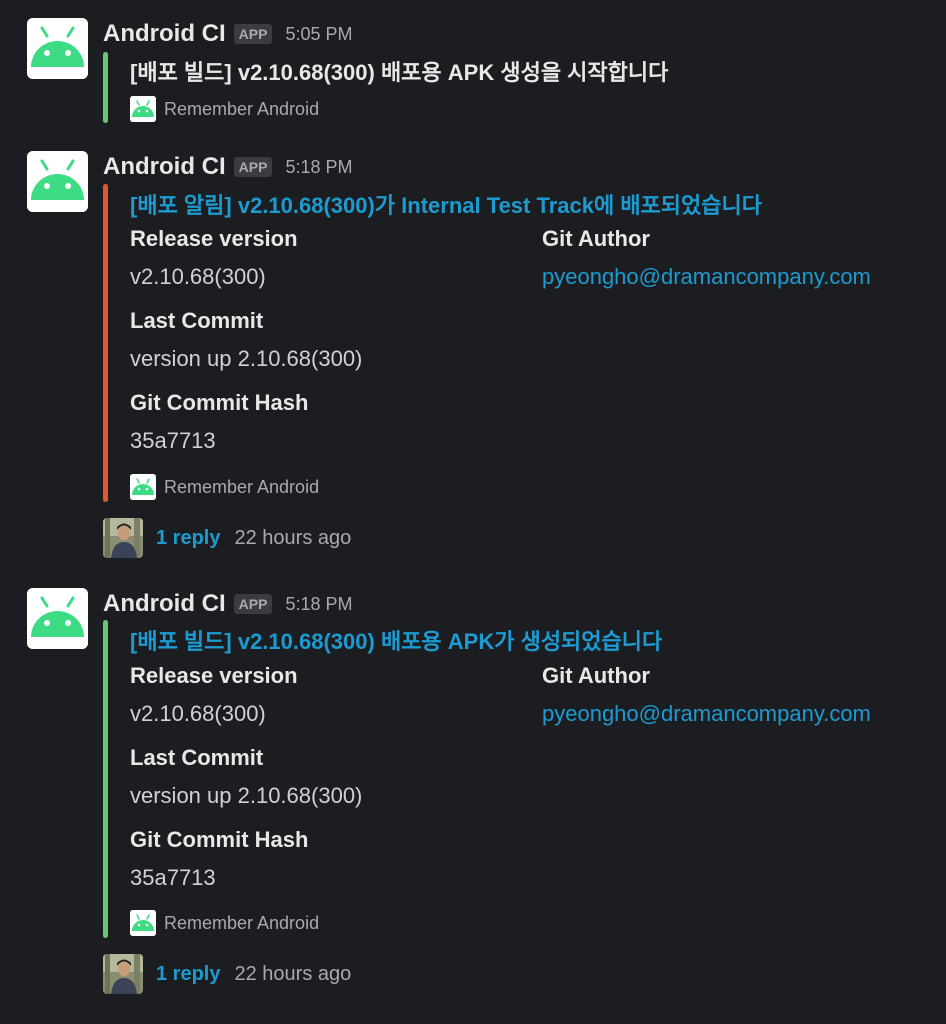 This screenshot has width=946, height=1024. Describe the element at coordinates (396, 640) in the screenshot. I see `attachment-title-link: [배포 빌드] v2.10.68(300) 배포용 APK가 생성되었습니다` at that location.